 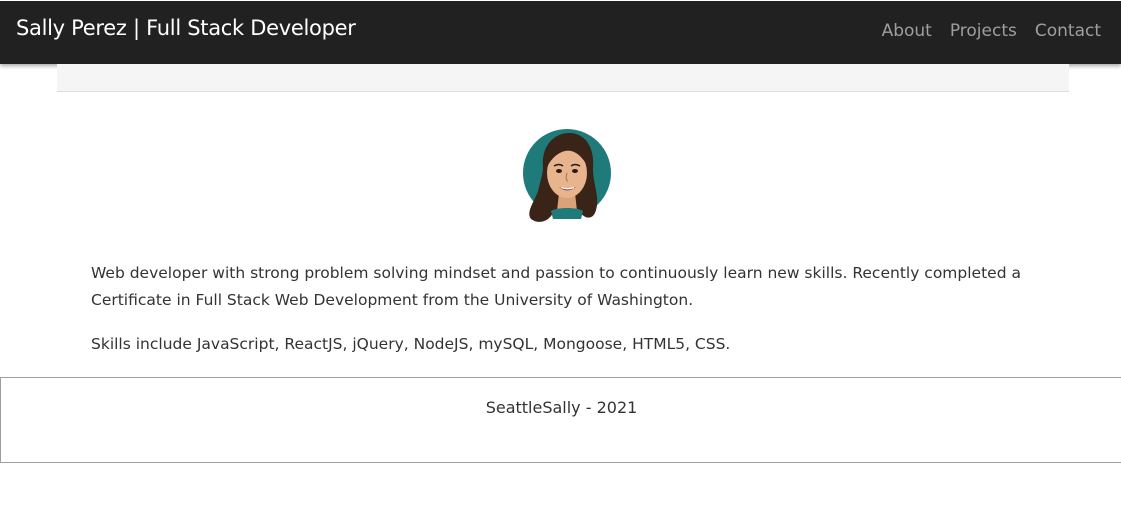 What do you see at coordinates (567, 175) in the screenshot?
I see `avatar` at bounding box center [567, 175].